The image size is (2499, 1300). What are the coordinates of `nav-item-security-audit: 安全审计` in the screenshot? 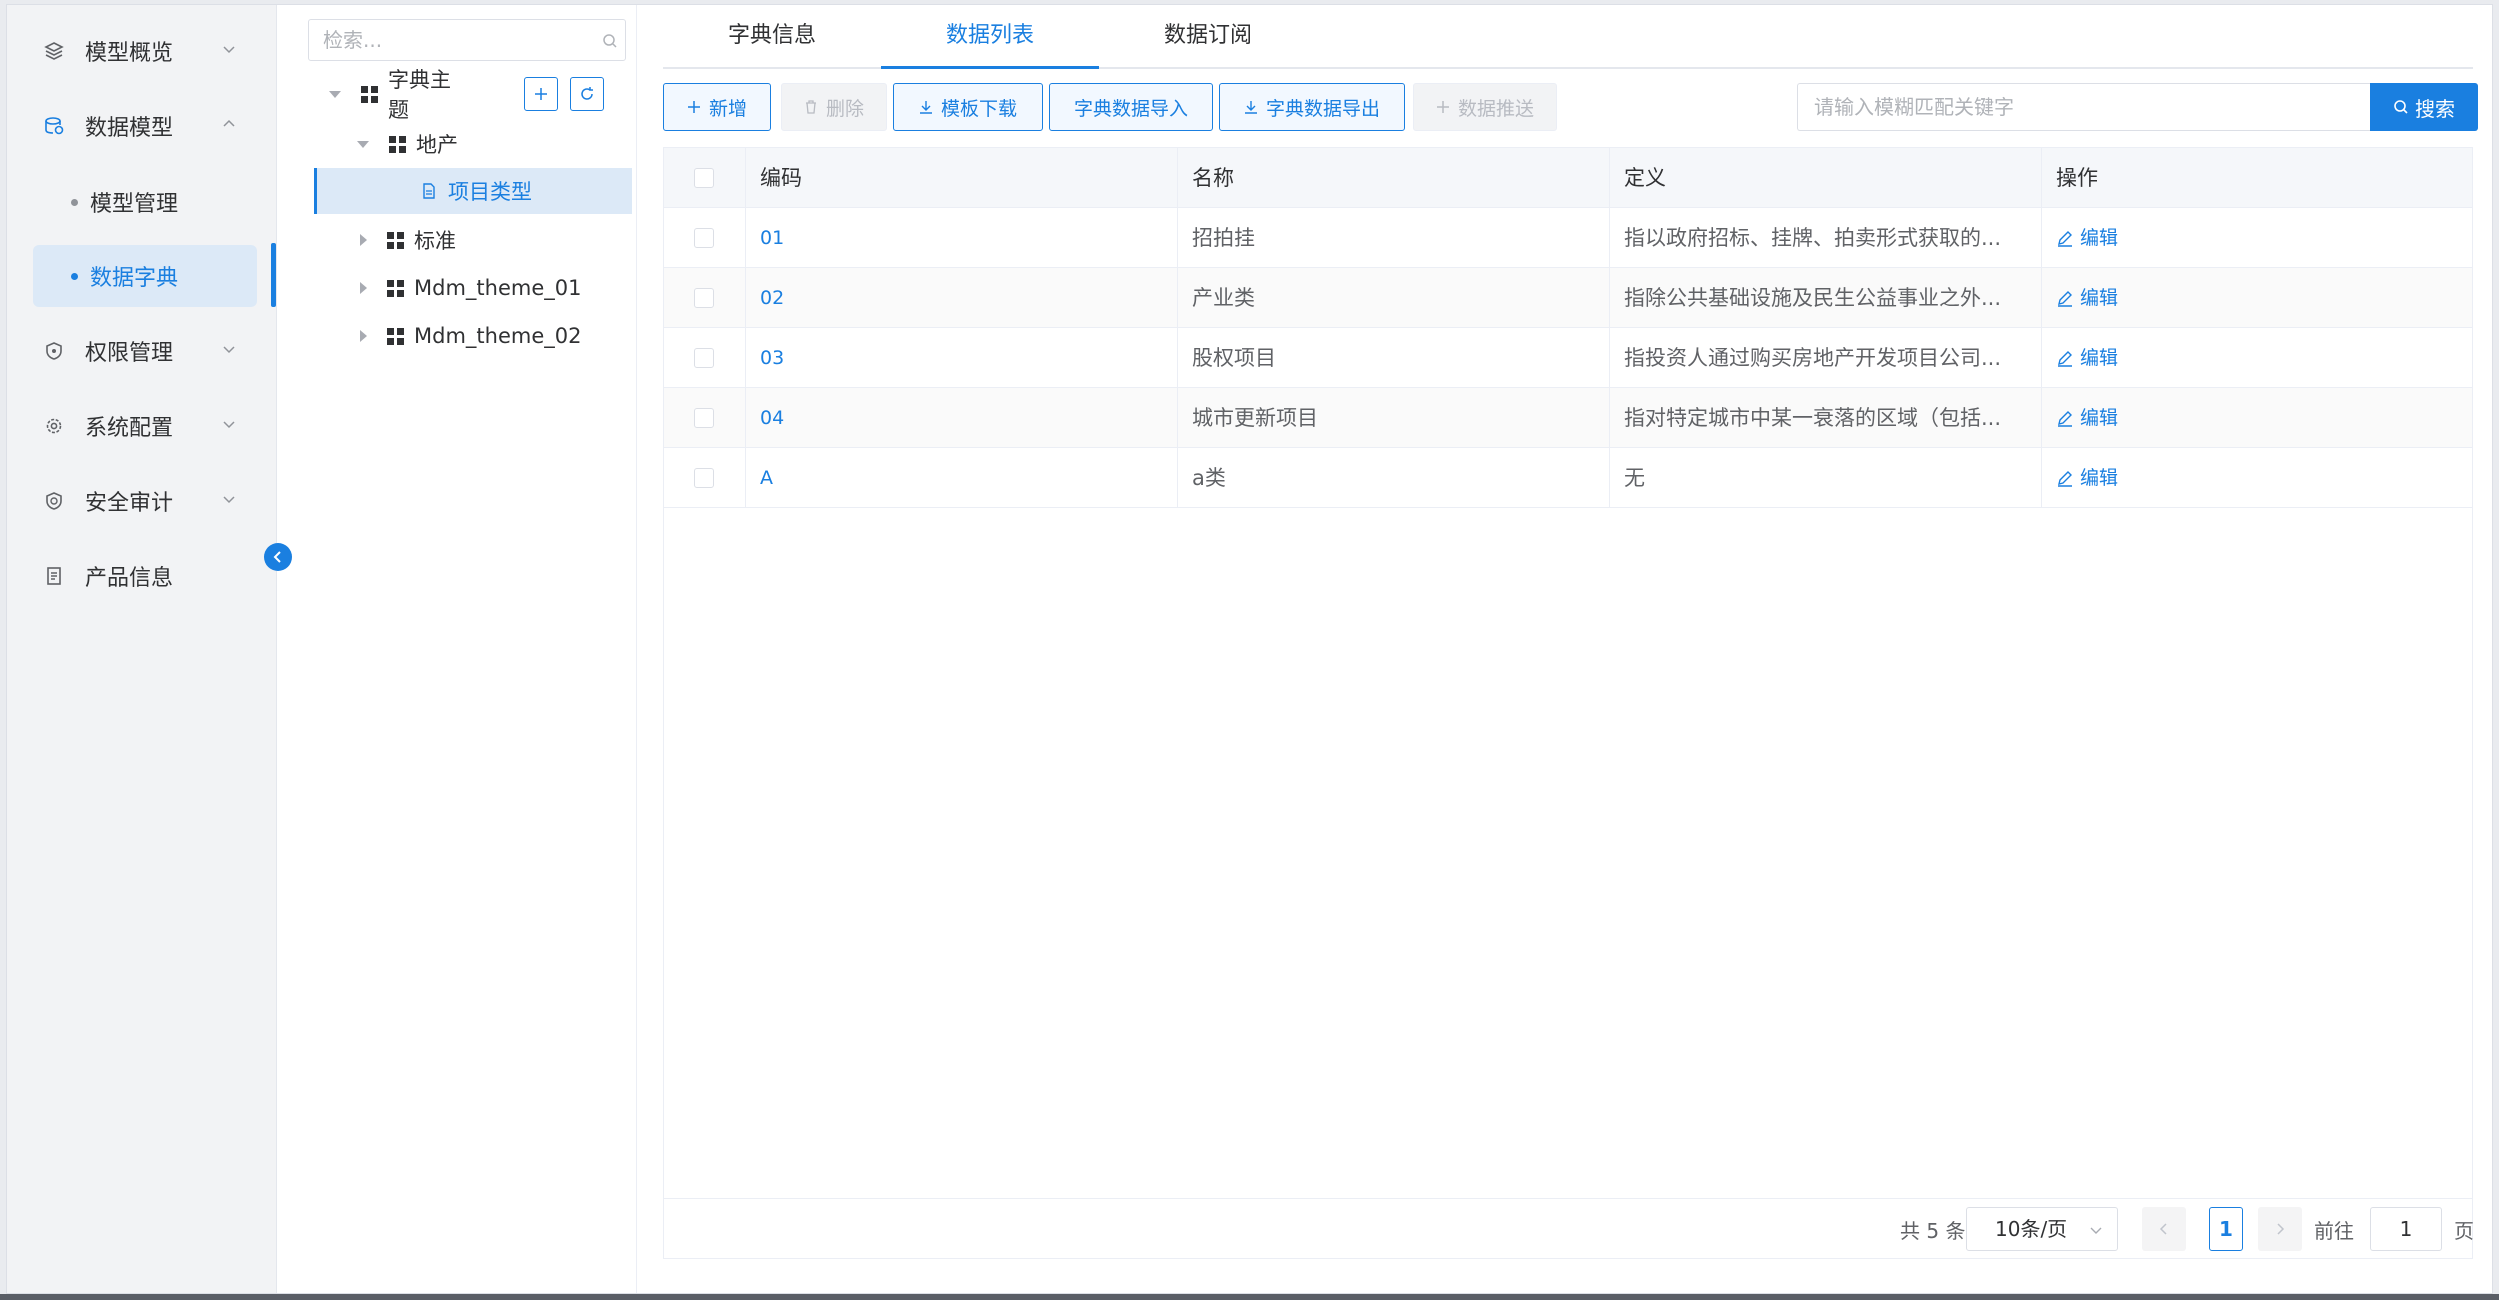 It's located at (145, 501).